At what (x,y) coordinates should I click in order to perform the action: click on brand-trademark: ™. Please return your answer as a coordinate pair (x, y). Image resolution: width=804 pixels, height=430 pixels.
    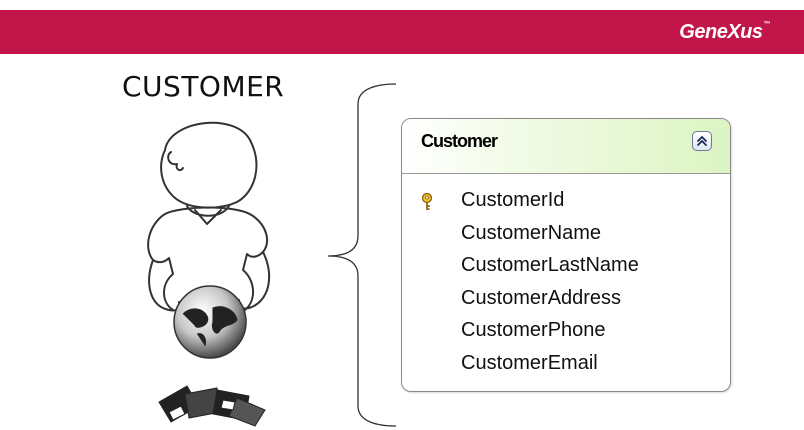
    Looking at the image, I should click on (767, 24).